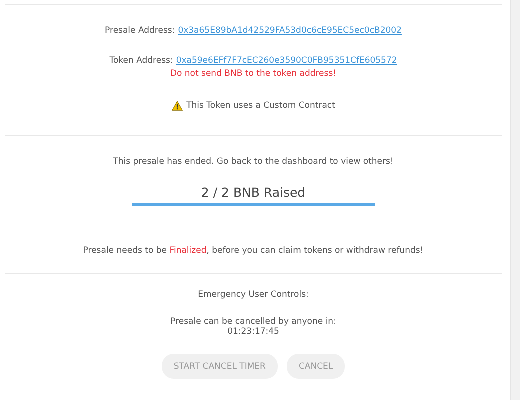 This screenshot has height=400, width=520. I want to click on address-label: Token Address:, so click(142, 61).